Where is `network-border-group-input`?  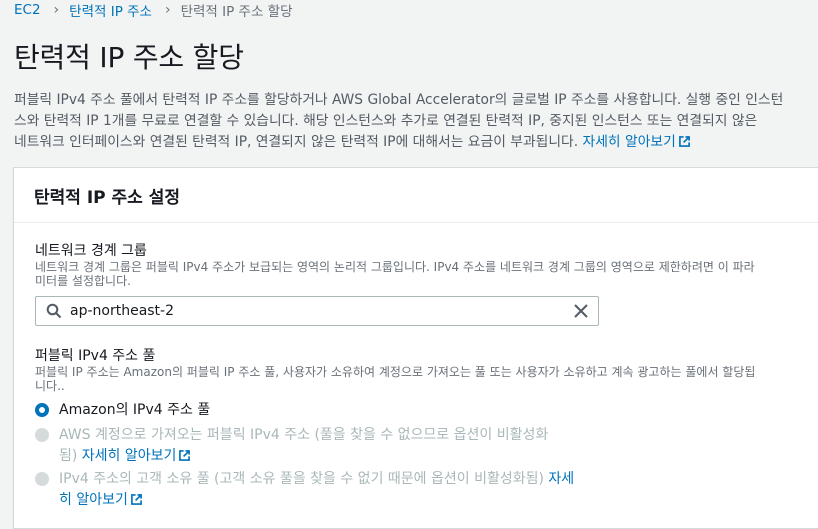
network-border-group-input is located at coordinates (310, 311).